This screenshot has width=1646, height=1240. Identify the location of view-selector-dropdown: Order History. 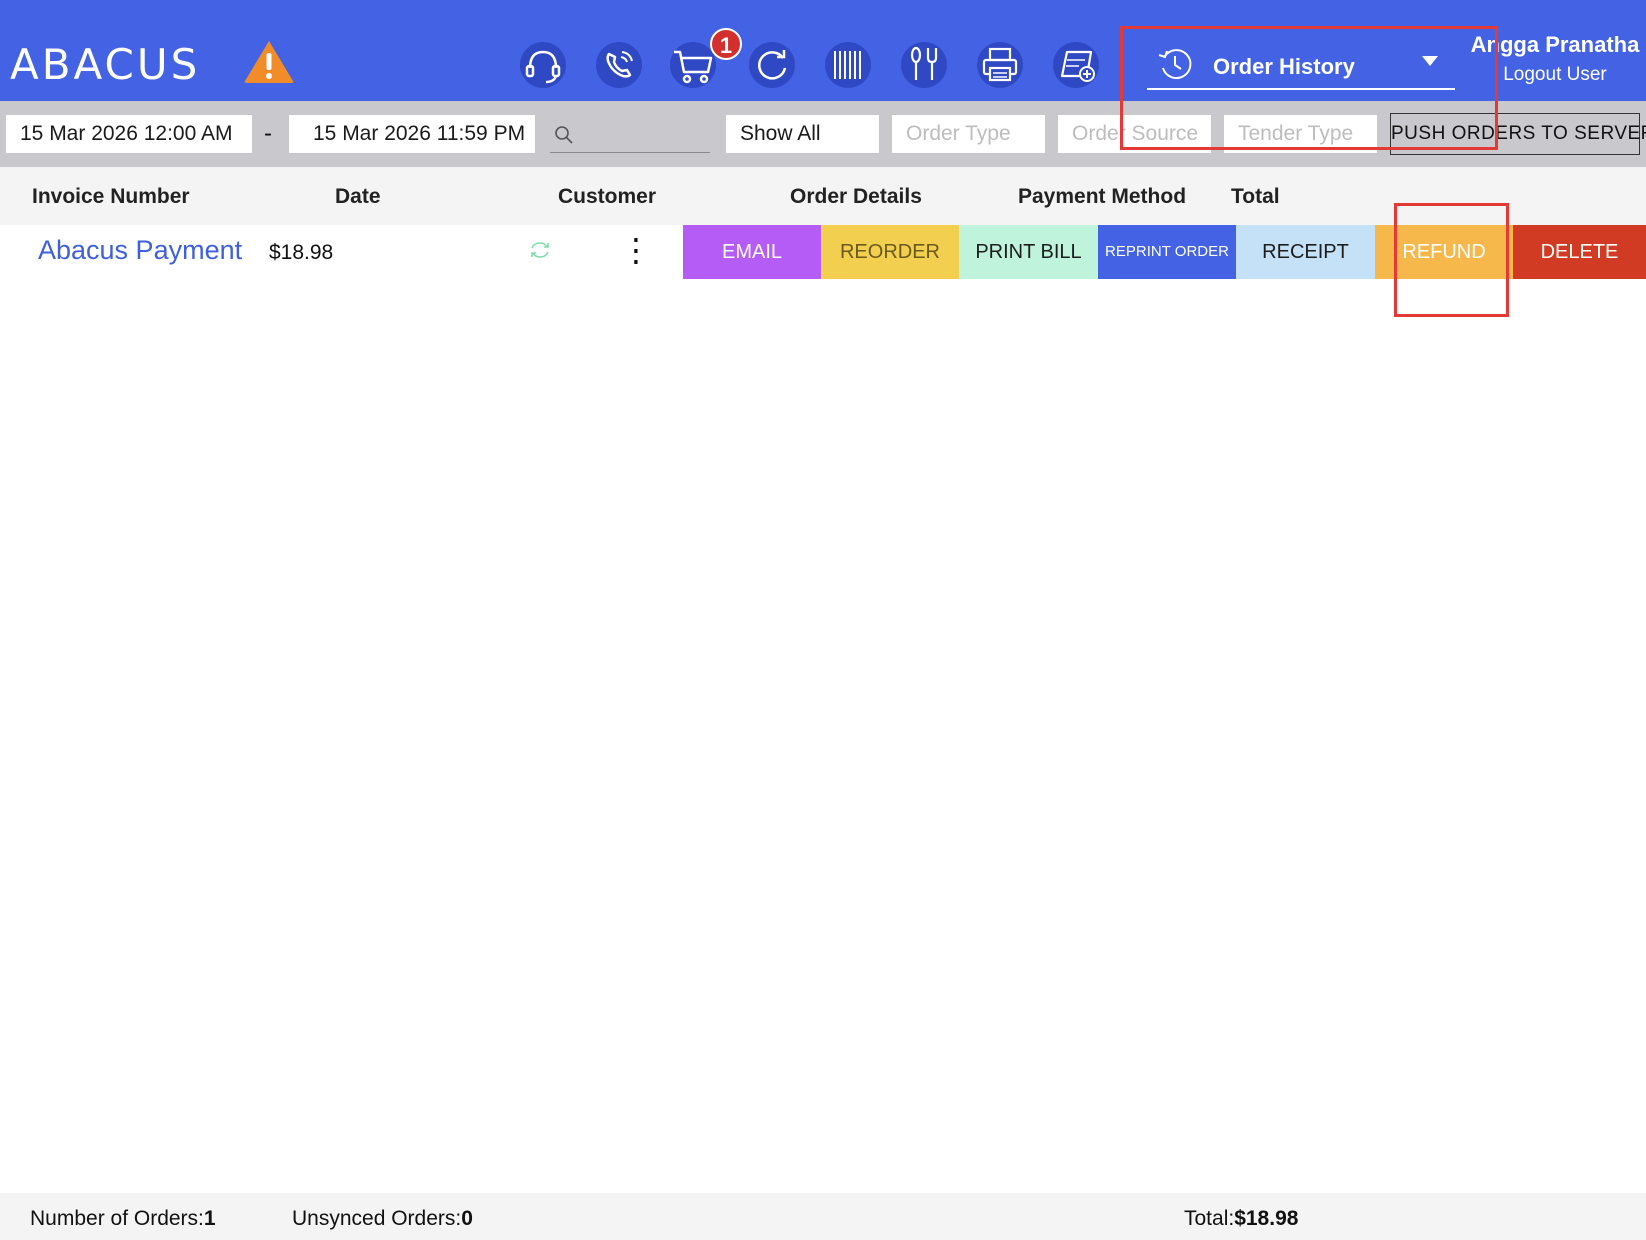
(1301, 65).